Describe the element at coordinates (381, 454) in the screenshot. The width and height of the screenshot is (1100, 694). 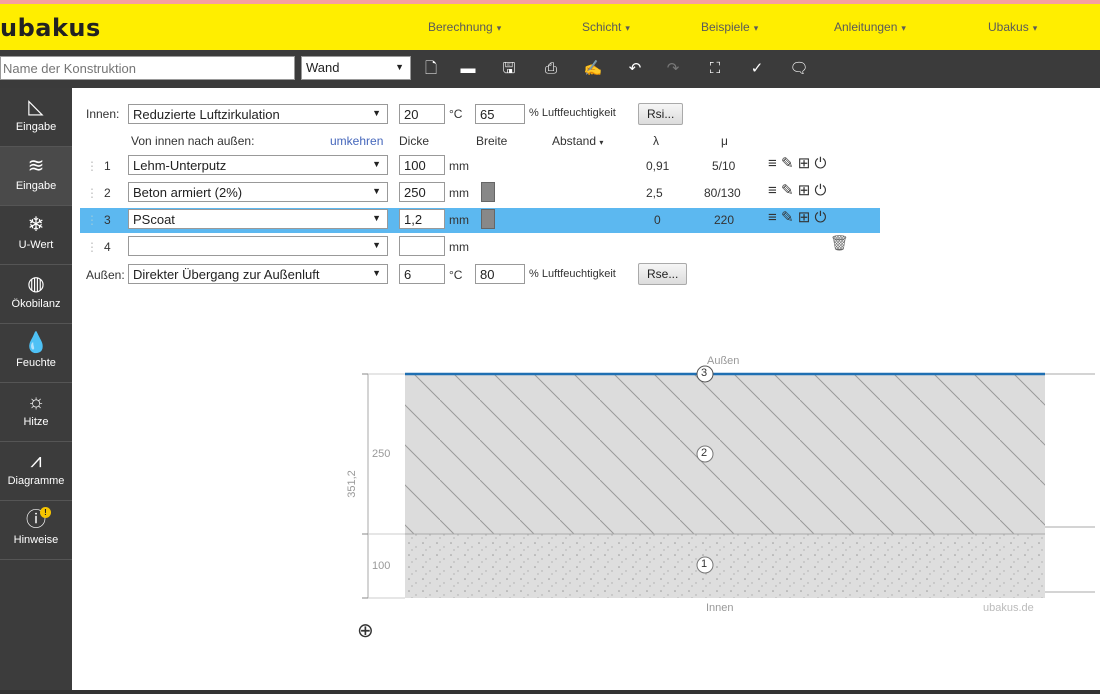
I see `dim-concrete: 250` at that location.